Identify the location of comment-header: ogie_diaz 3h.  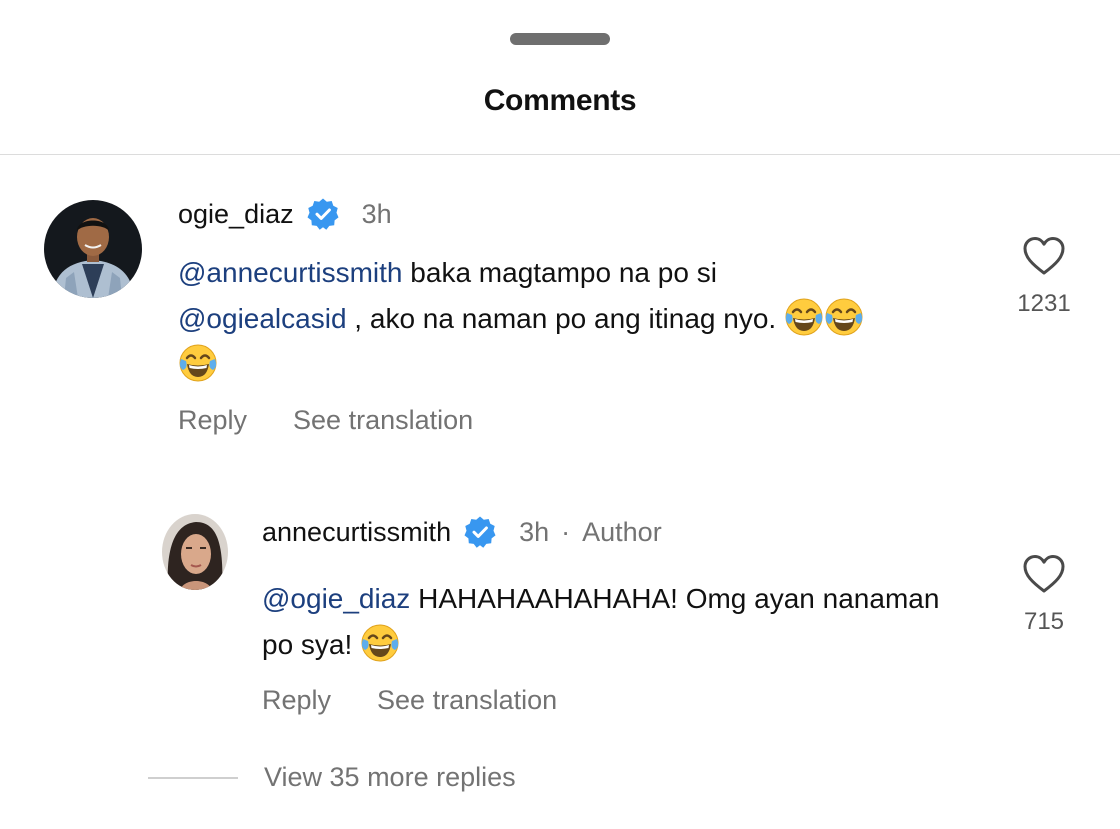
(285, 214).